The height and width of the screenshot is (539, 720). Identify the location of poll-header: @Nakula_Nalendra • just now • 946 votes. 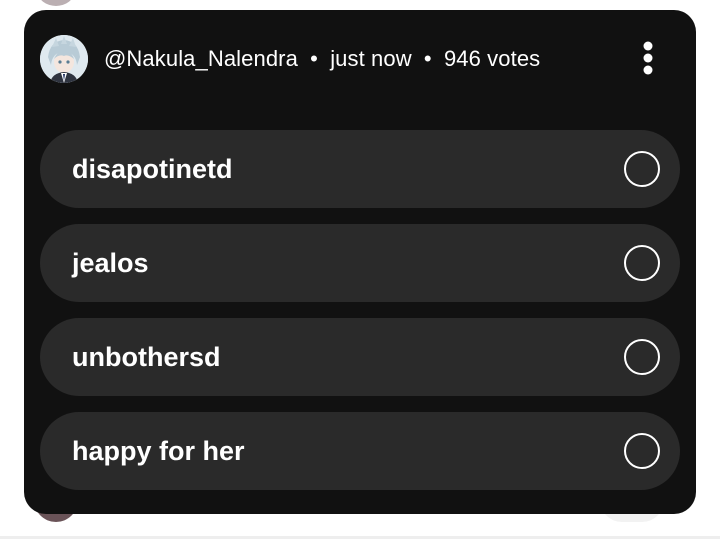
(360, 59).